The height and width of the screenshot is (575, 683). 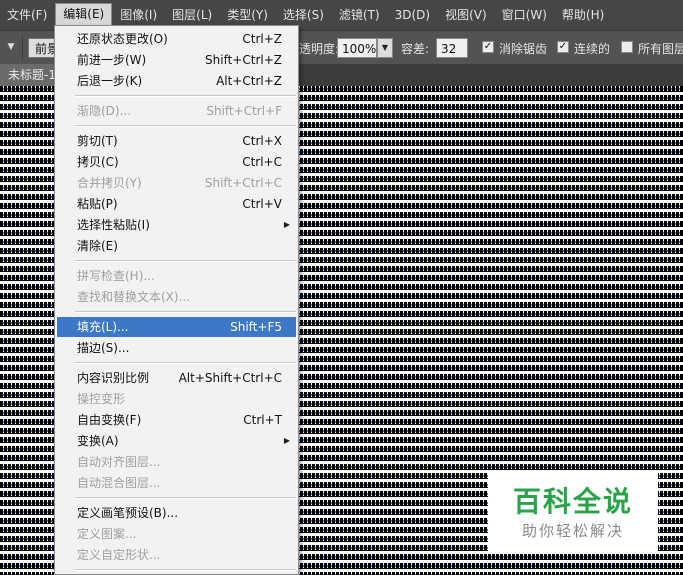 I want to click on menu-item-step-backward: 后退一步(K) Alt+Ctrl+Z, so click(x=176, y=81).